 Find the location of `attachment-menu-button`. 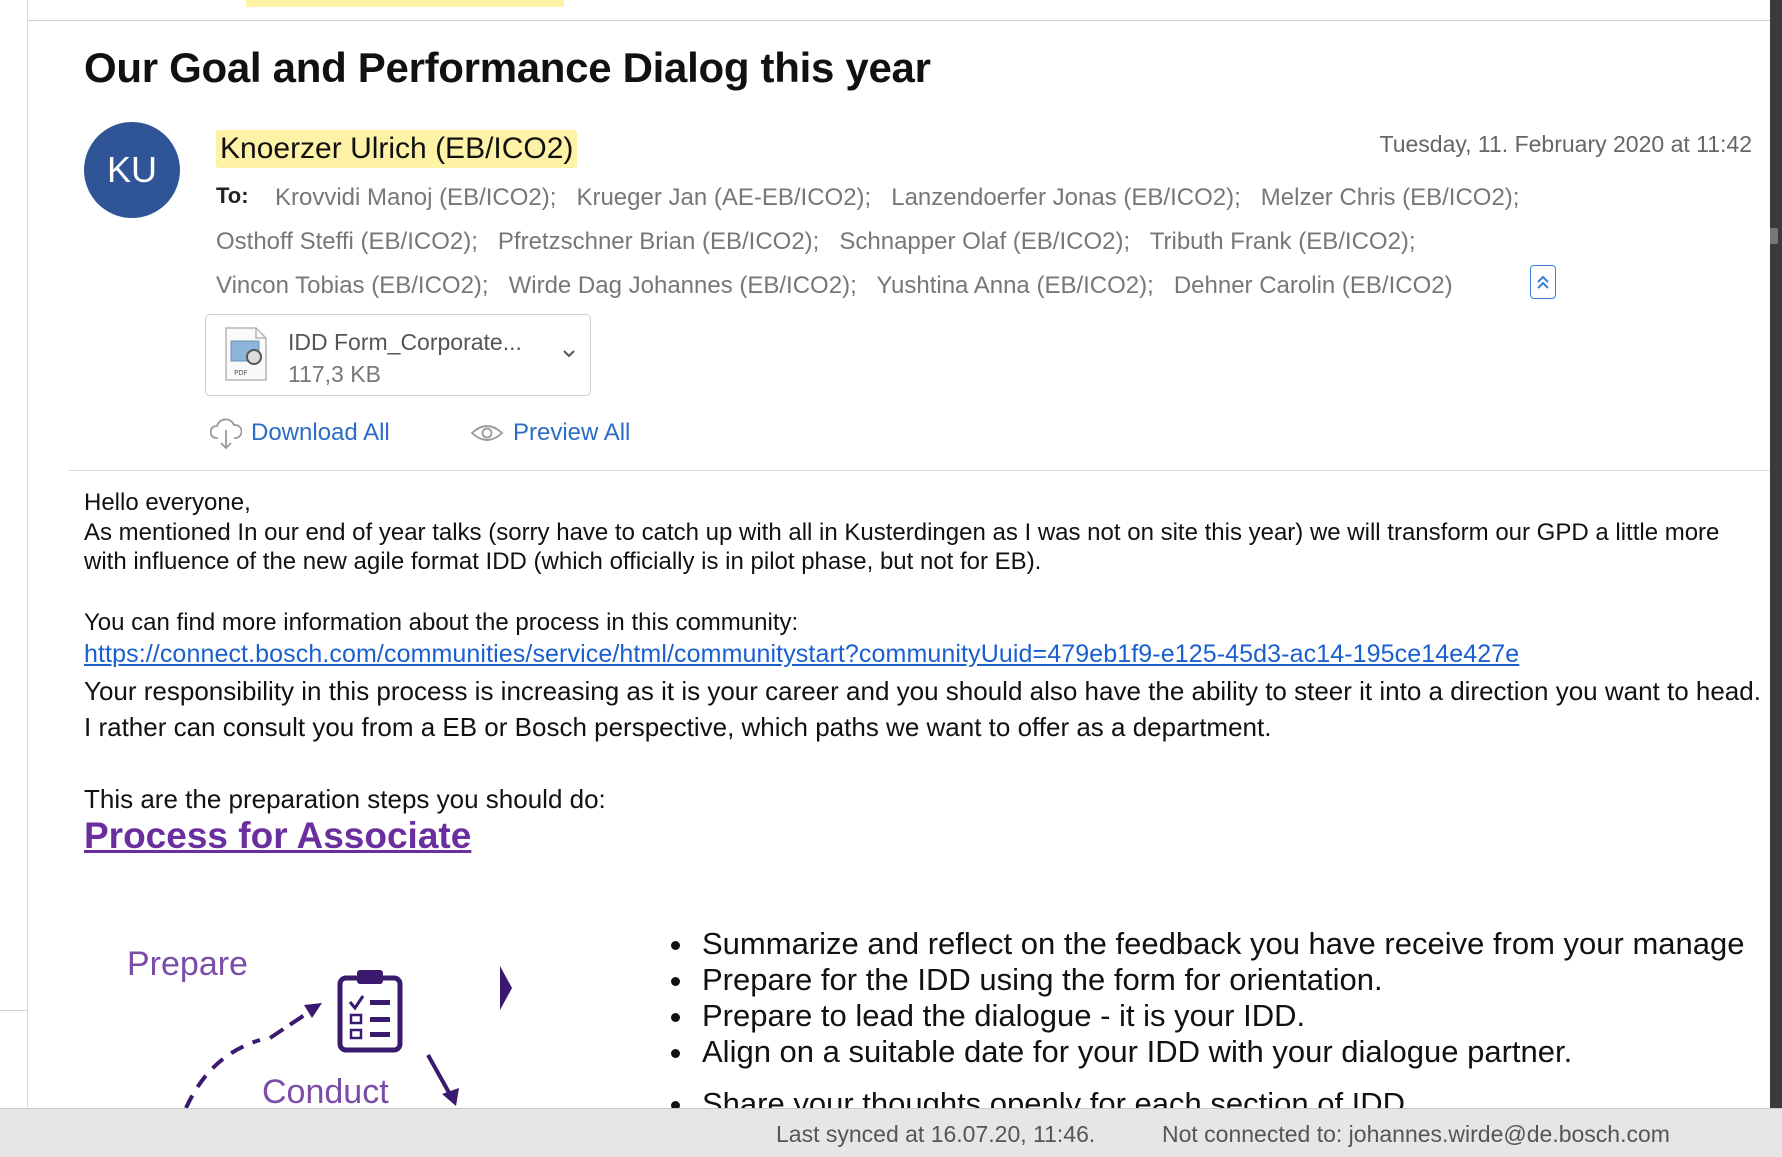

attachment-menu-button is located at coordinates (569, 352).